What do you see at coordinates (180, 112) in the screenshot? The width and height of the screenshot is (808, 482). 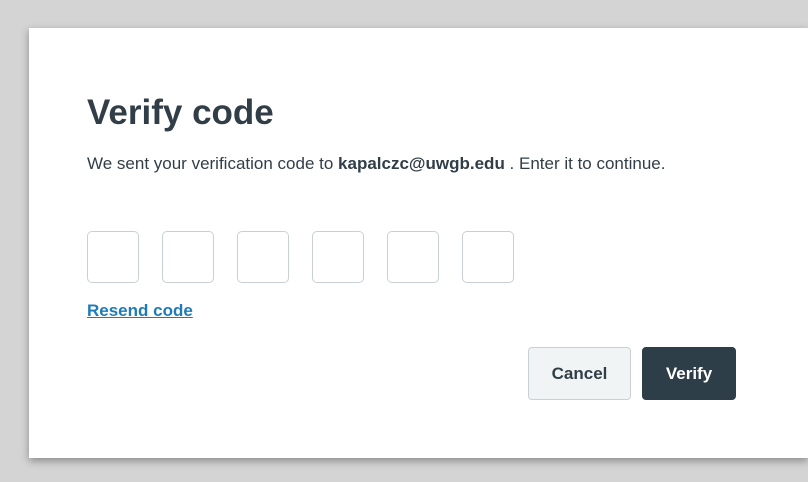 I see `dialog-title: Verify code` at bounding box center [180, 112].